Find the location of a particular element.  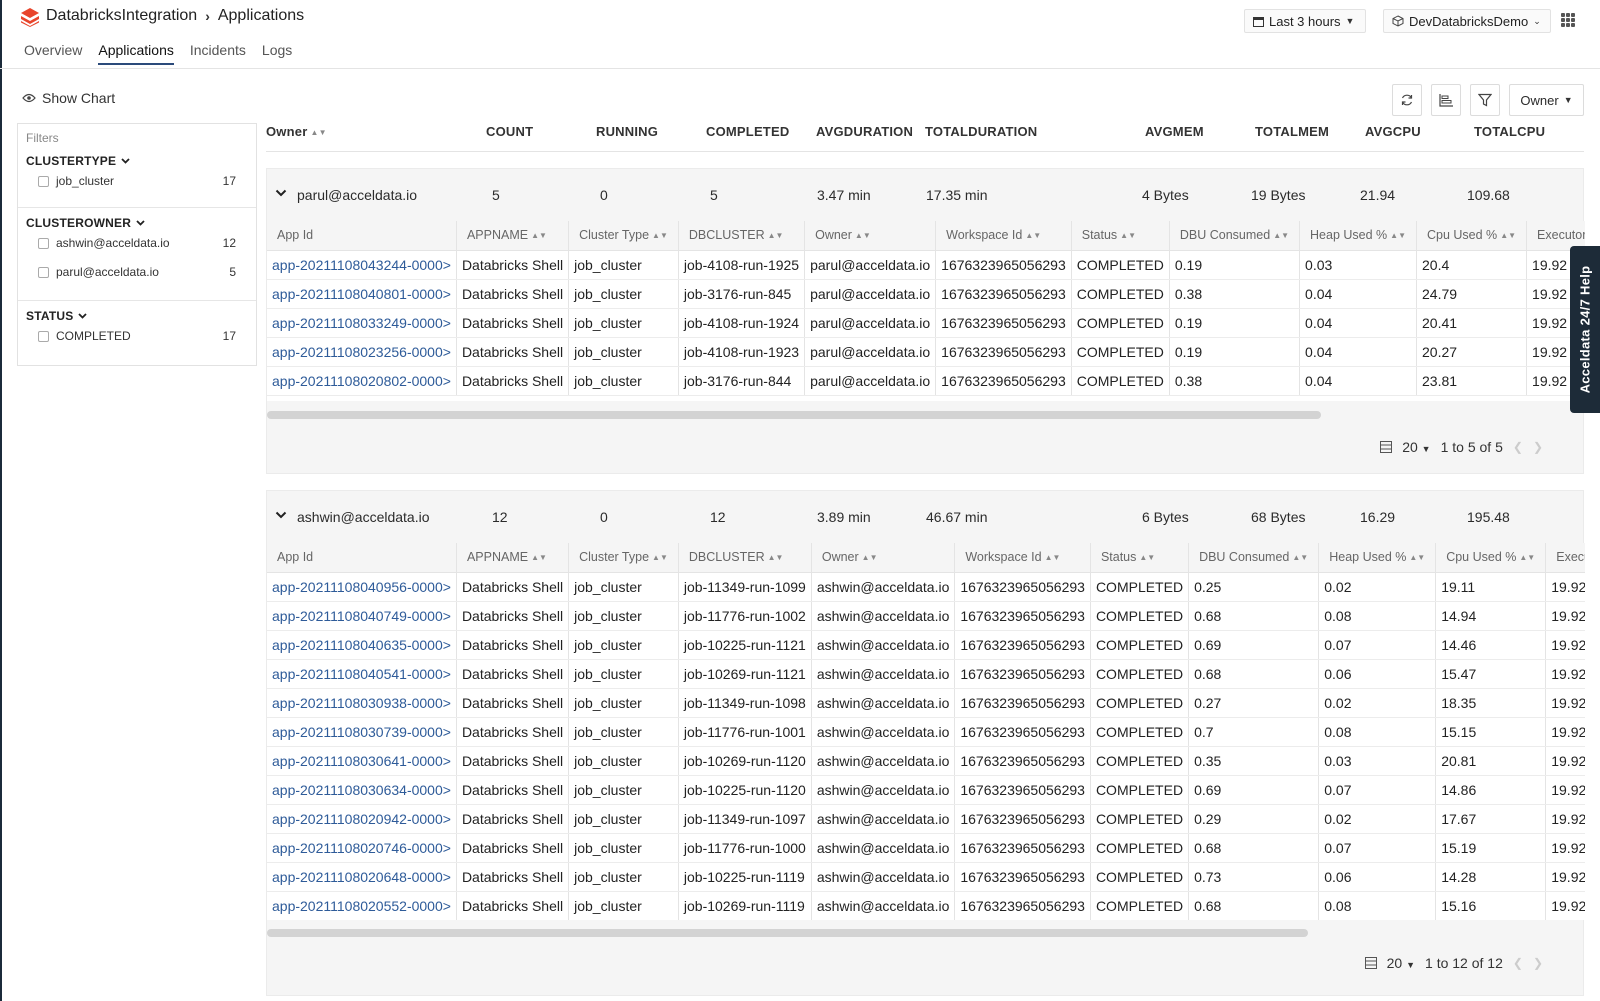

summary-header-avgduration: AVGDURATION is located at coordinates (864, 131).